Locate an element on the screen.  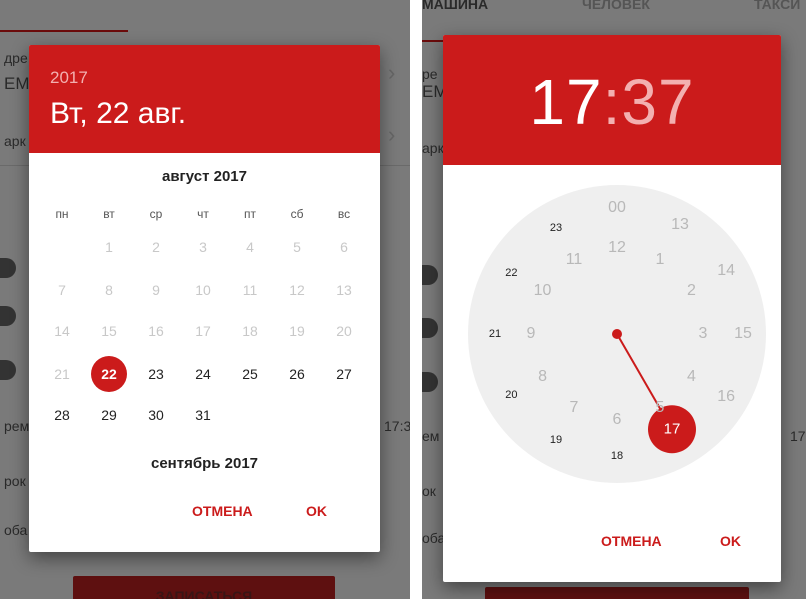
clock-hour-9: 9 is located at coordinates (531, 334).